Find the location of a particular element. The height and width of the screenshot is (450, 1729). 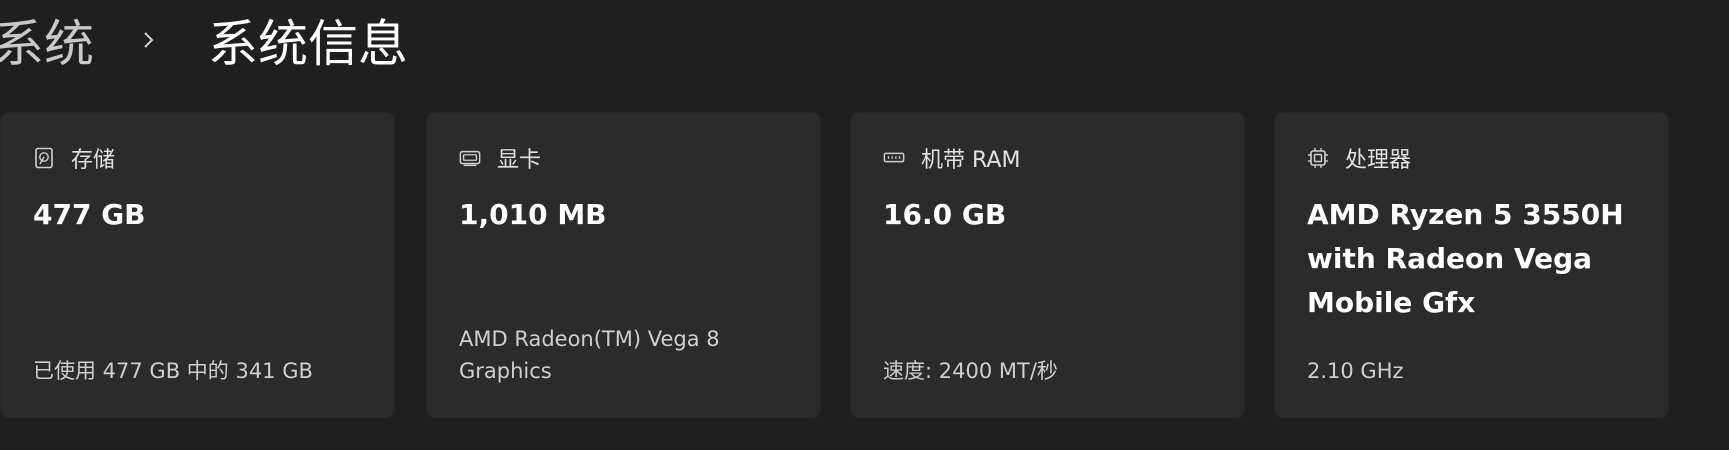

ram-icon is located at coordinates (894, 158).